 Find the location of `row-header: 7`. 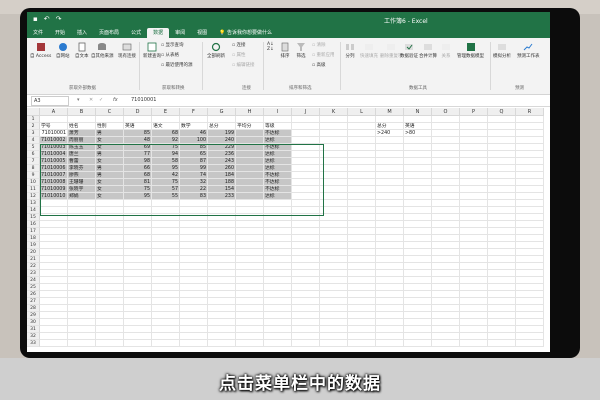

row-header: 7 is located at coordinates (33, 161).